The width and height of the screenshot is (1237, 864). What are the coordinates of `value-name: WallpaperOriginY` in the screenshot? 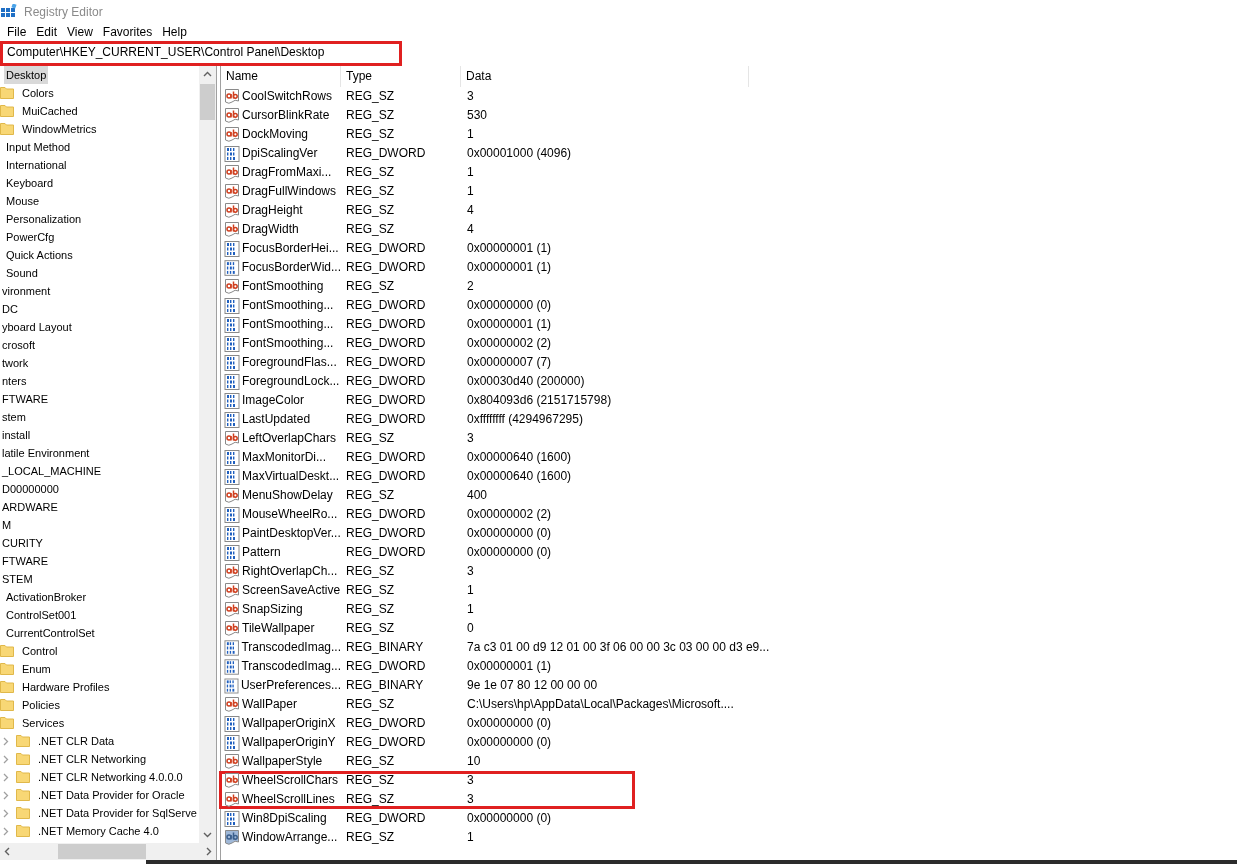 It's located at (289, 742).